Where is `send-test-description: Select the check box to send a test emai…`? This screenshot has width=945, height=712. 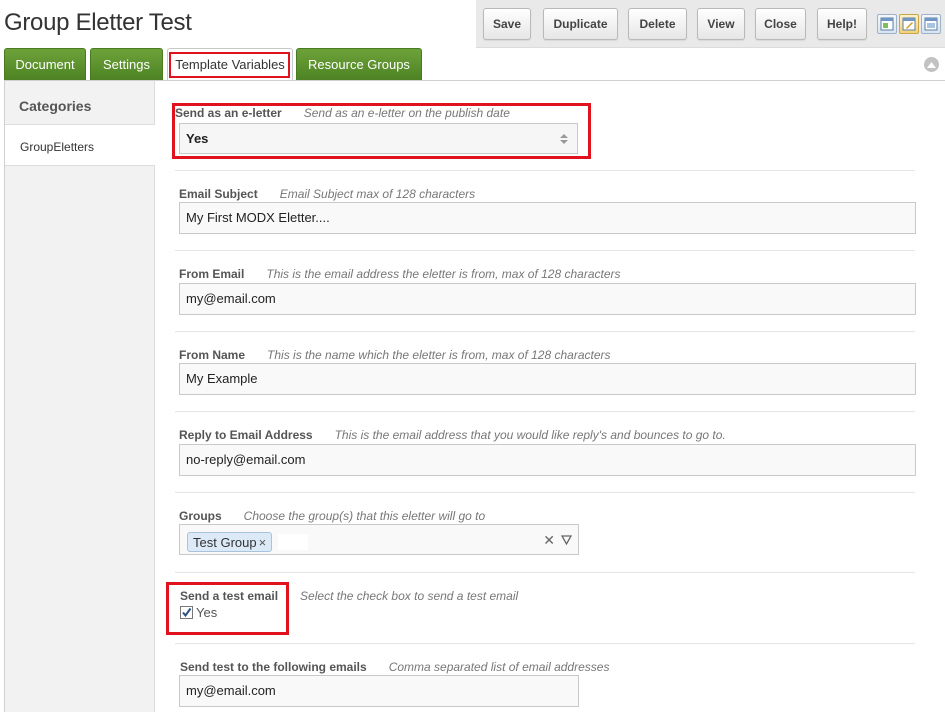
send-test-description: Select the check box to send a test emai… is located at coordinates (409, 596).